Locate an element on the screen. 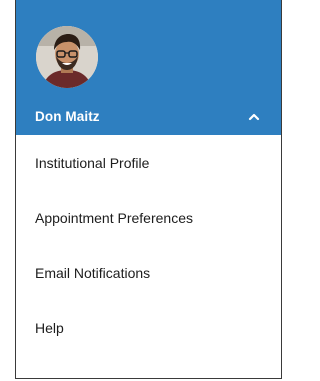 Image resolution: width=320 pixels, height=381 pixels. avatar-photo is located at coordinates (67, 57).